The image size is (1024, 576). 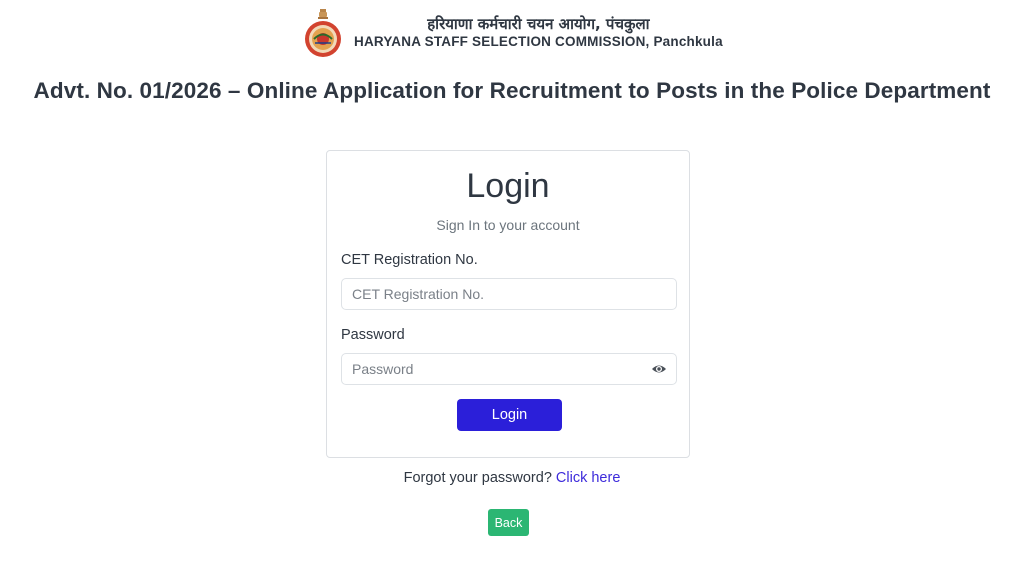 I want to click on forgot-password-text: Forgot your password?, so click(x=479, y=478).